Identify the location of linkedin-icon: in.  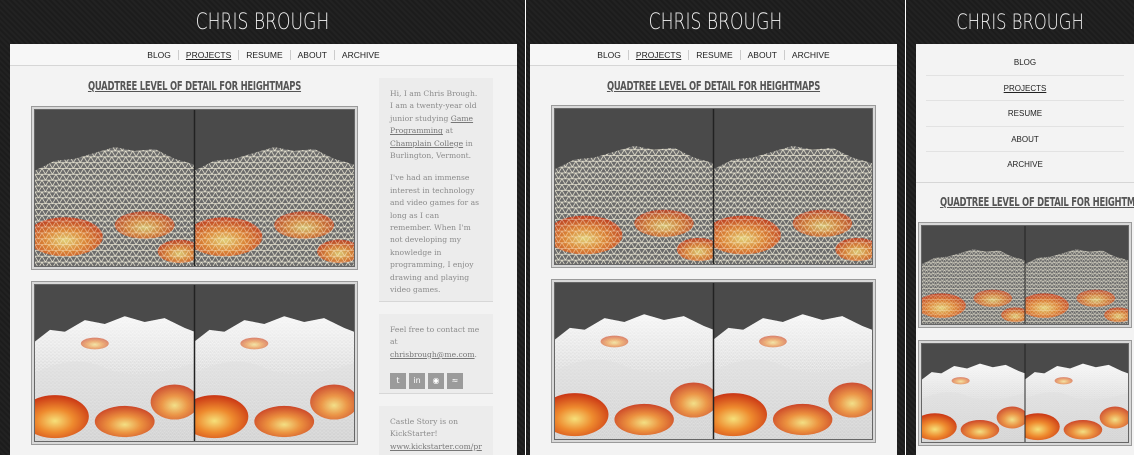
(417, 381).